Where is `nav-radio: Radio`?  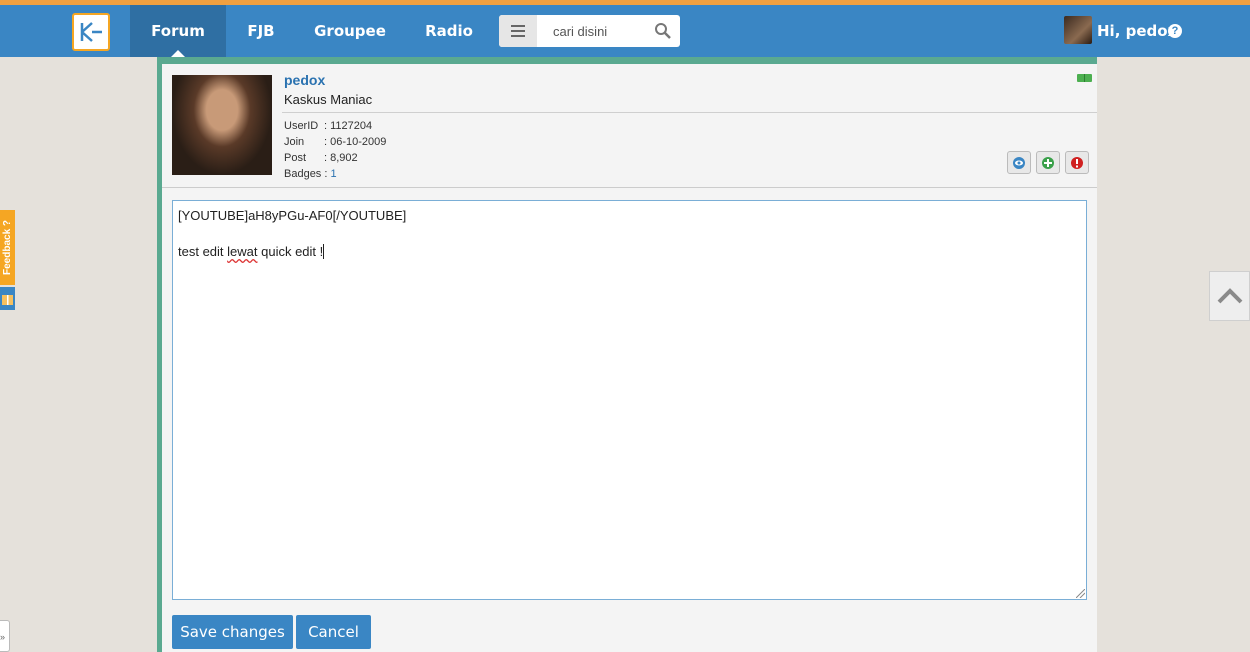
nav-radio: Radio is located at coordinates (449, 31).